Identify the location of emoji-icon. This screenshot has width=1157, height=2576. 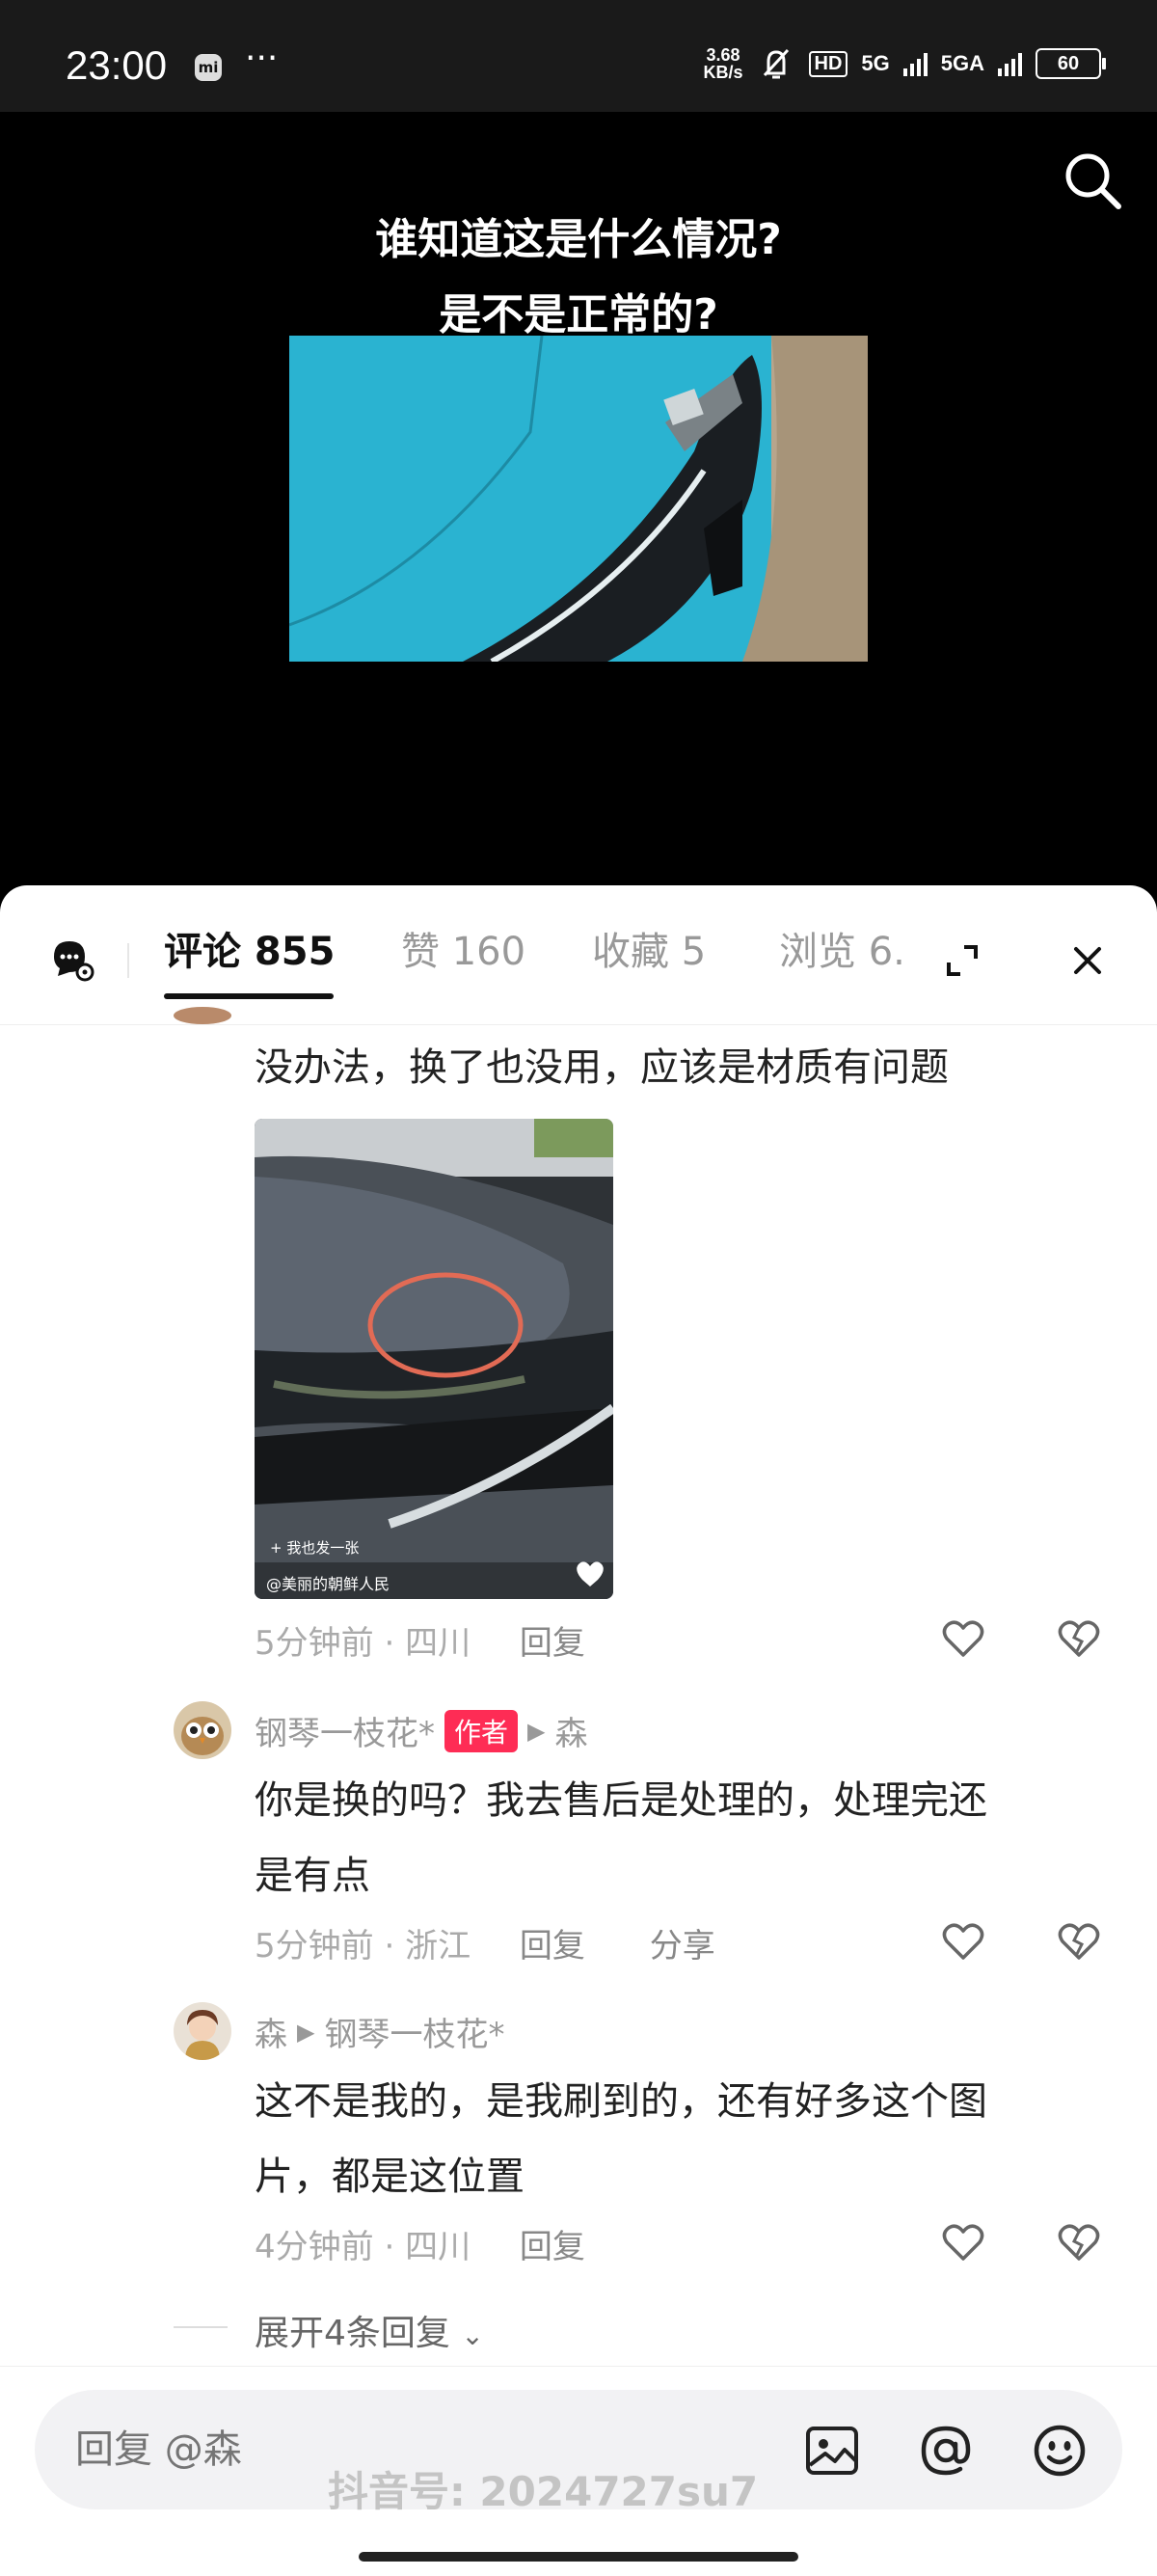
(1060, 2451).